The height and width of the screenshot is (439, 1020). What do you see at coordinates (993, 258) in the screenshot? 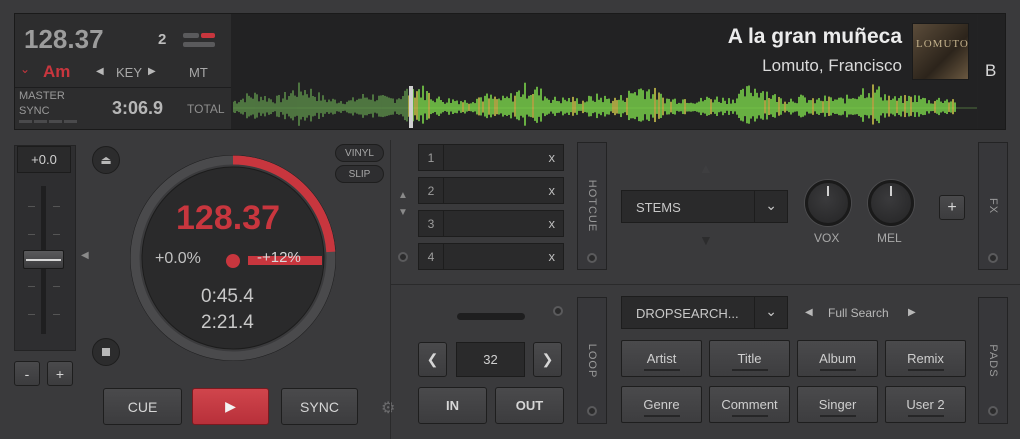
I see `fx-tab-led` at bounding box center [993, 258].